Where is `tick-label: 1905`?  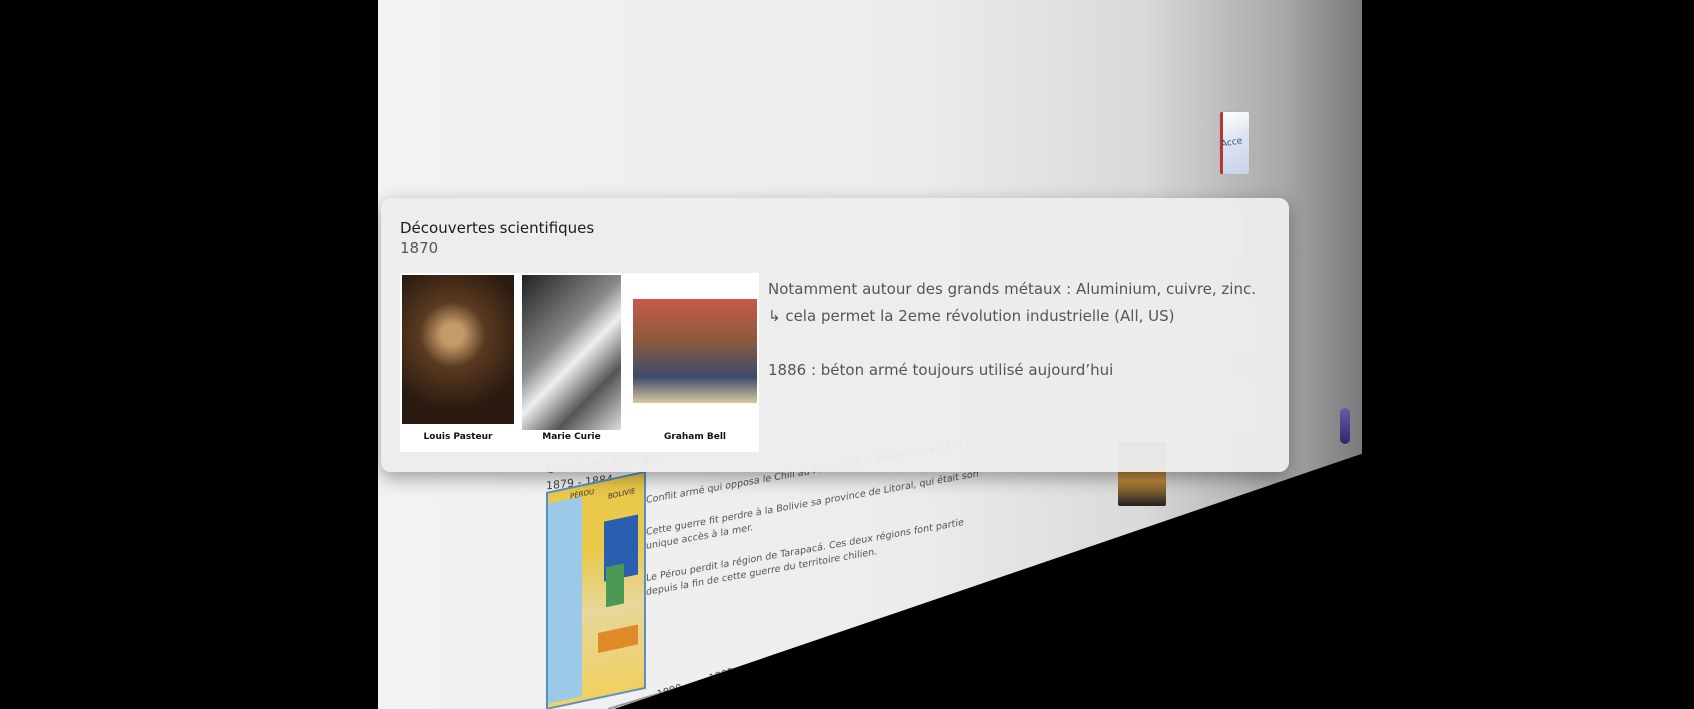 tick-label: 1905 is located at coordinates (818, 647).